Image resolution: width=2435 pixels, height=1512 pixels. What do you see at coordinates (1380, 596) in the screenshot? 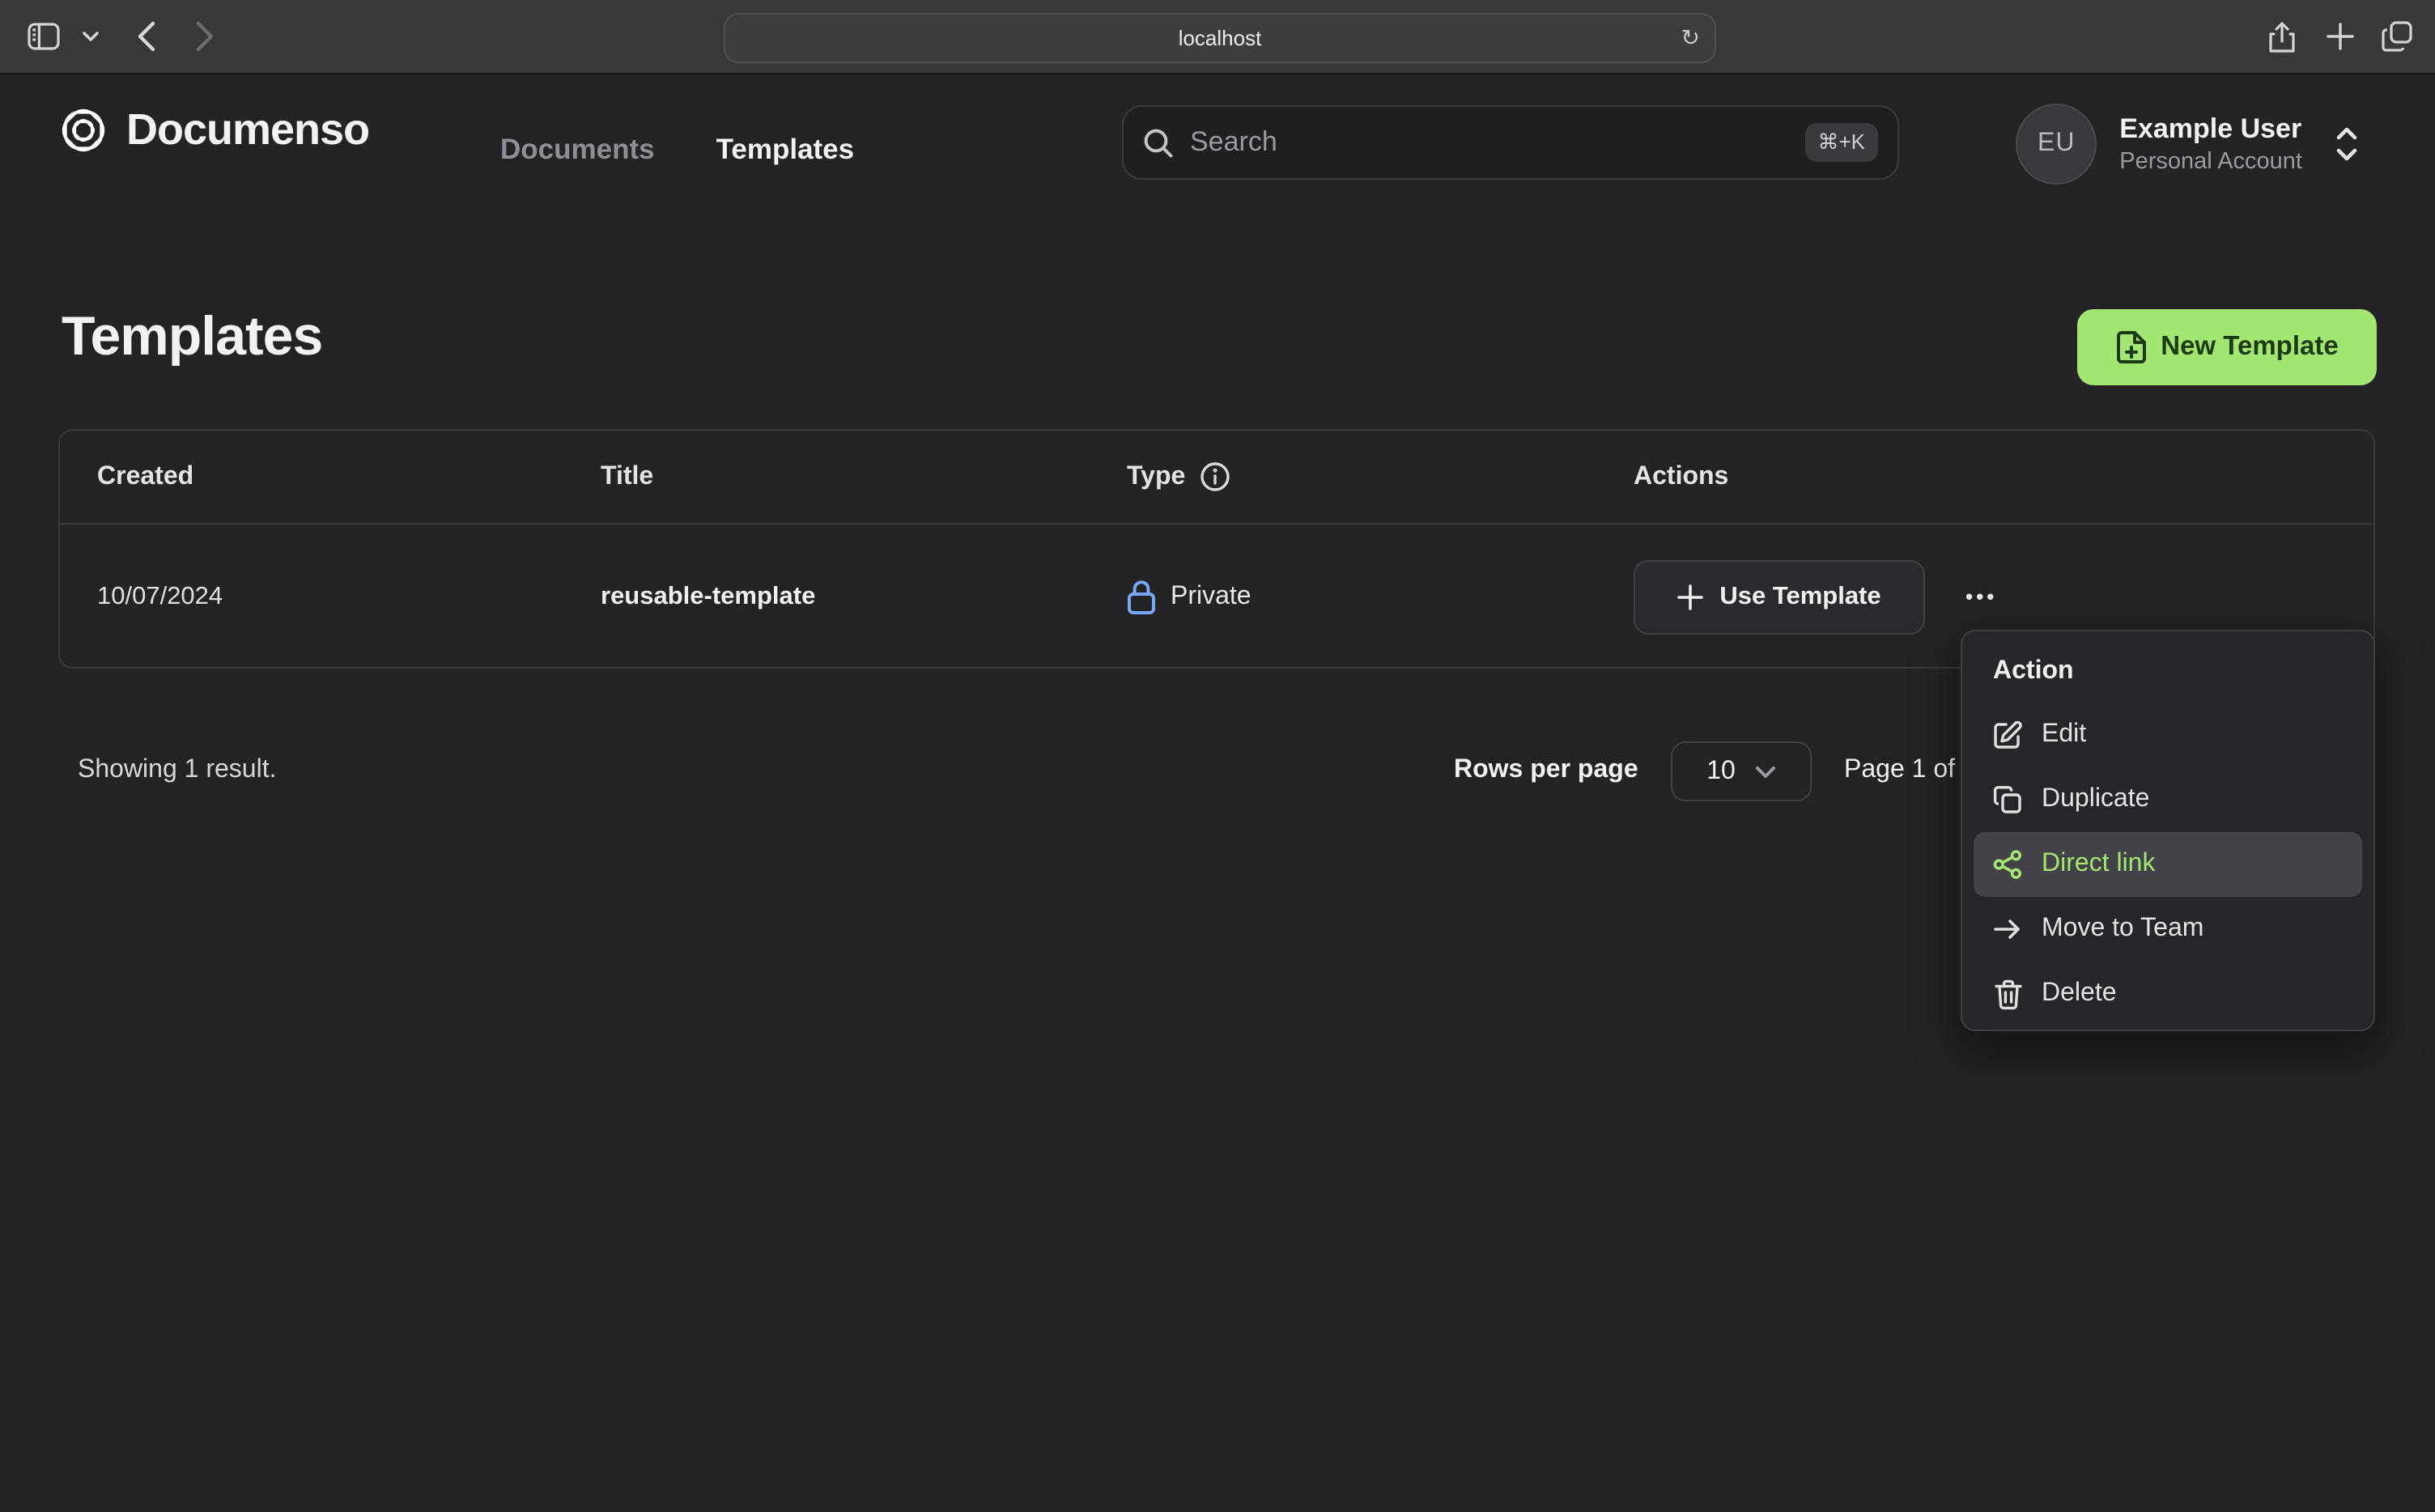
I see `row-type: Private` at bounding box center [1380, 596].